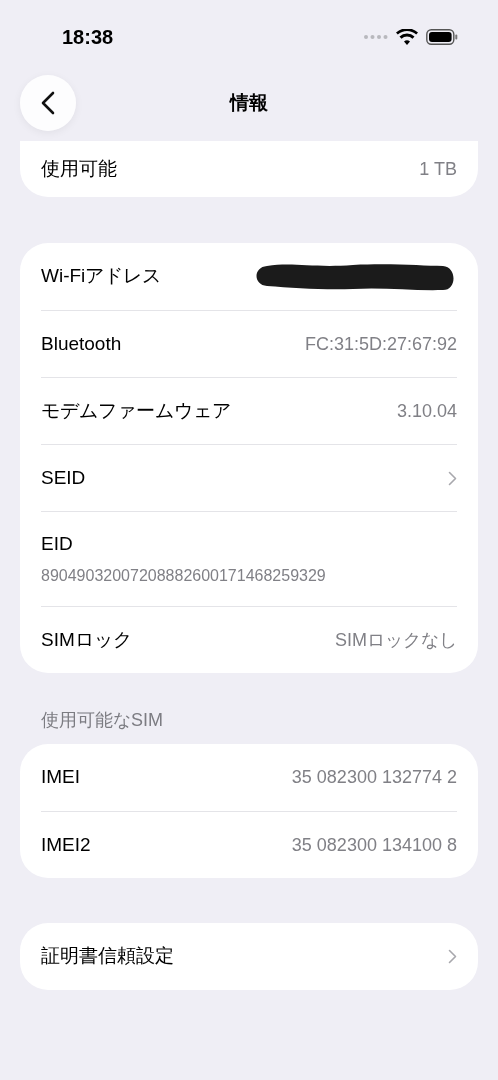 The width and height of the screenshot is (498, 1080). What do you see at coordinates (396, 640) in the screenshot?
I see `row-value: SIMロックなし` at bounding box center [396, 640].